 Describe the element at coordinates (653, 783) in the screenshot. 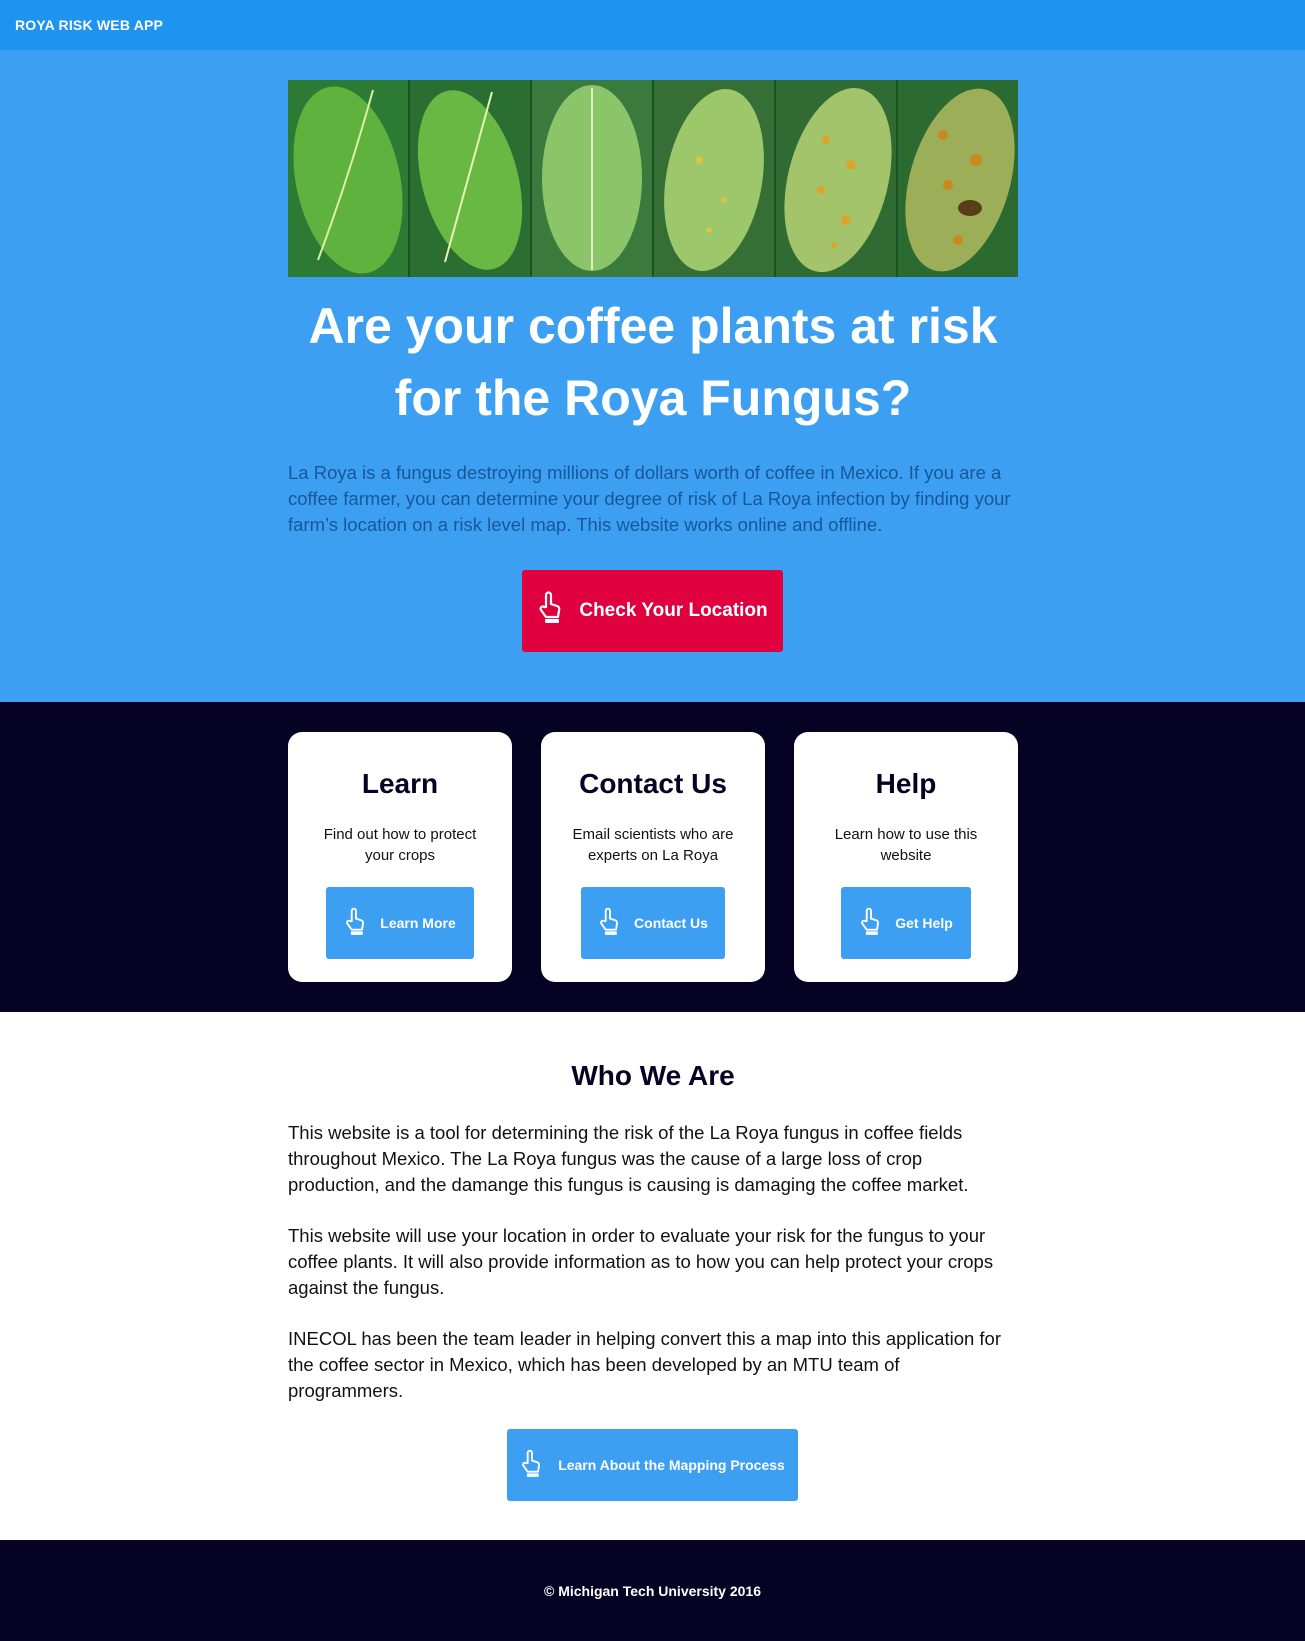

I see `card-title: Contact Us` at that location.